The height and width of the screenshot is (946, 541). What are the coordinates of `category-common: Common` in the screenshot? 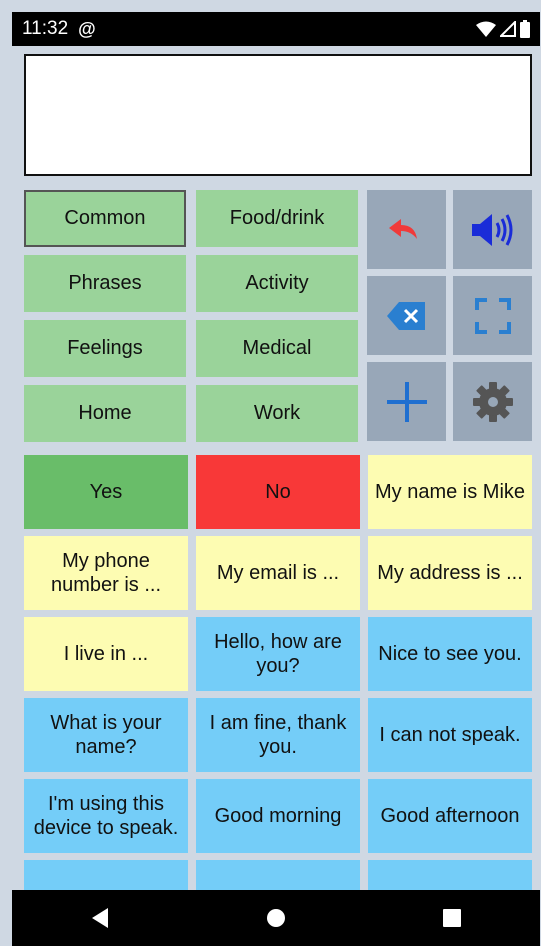 It's located at (105, 218).